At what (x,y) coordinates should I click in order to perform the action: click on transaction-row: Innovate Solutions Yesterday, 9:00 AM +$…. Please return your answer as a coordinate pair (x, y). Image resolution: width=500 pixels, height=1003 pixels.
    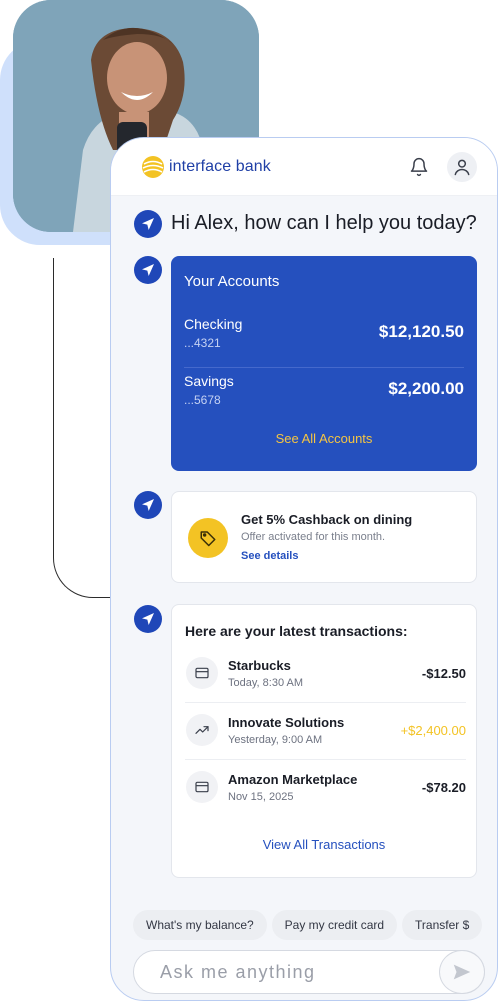
    Looking at the image, I should click on (325, 731).